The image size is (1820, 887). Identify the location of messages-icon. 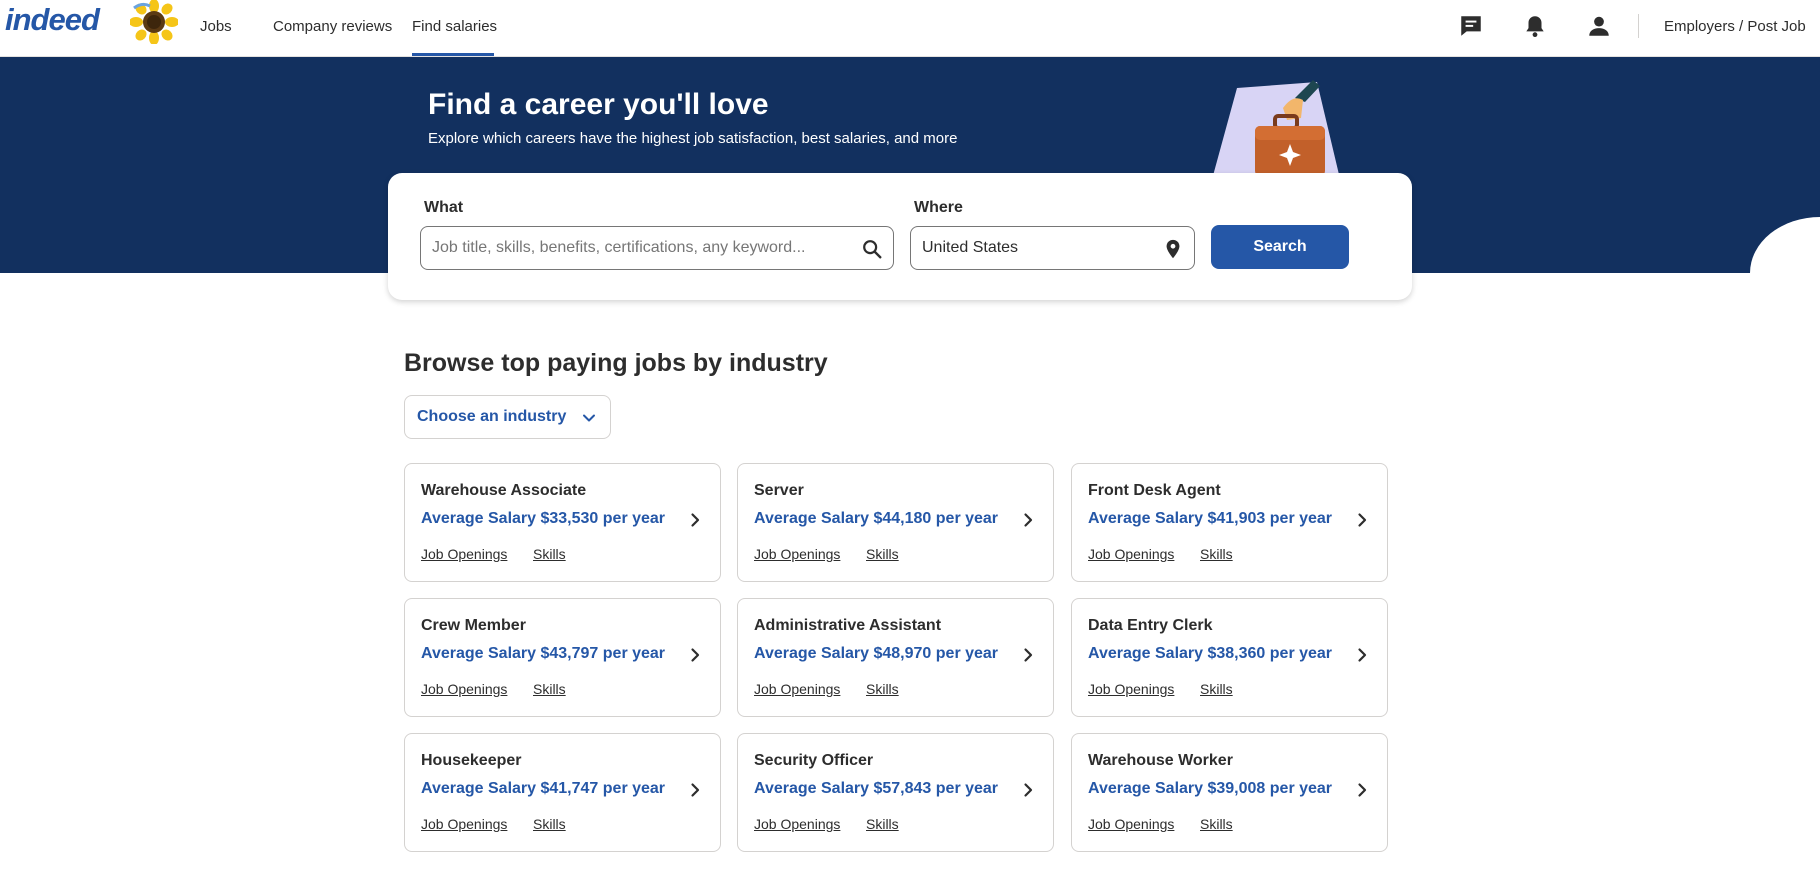
(1471, 26).